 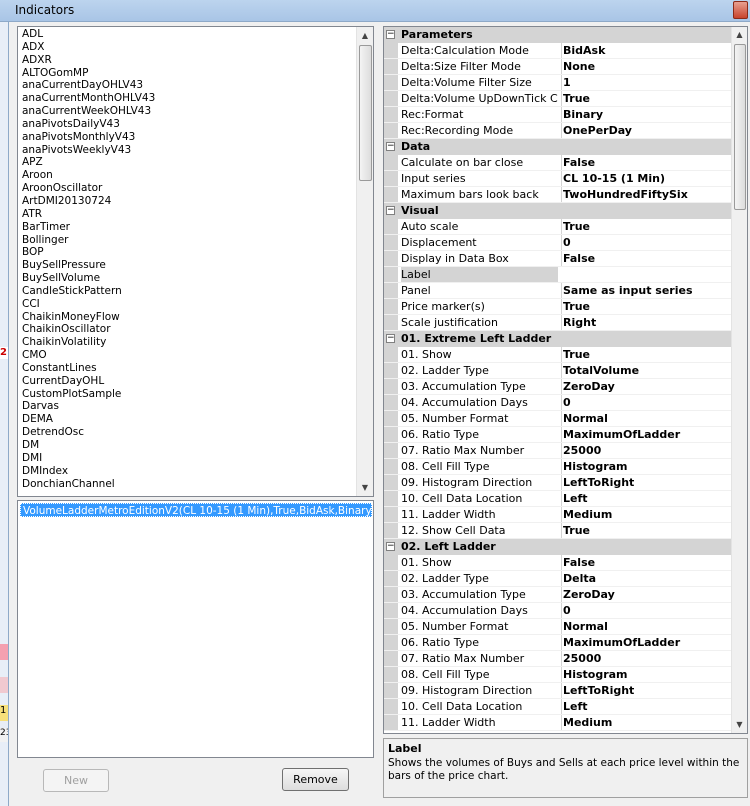 What do you see at coordinates (88, 419) in the screenshot?
I see `indicator-list-item: DEMA` at bounding box center [88, 419].